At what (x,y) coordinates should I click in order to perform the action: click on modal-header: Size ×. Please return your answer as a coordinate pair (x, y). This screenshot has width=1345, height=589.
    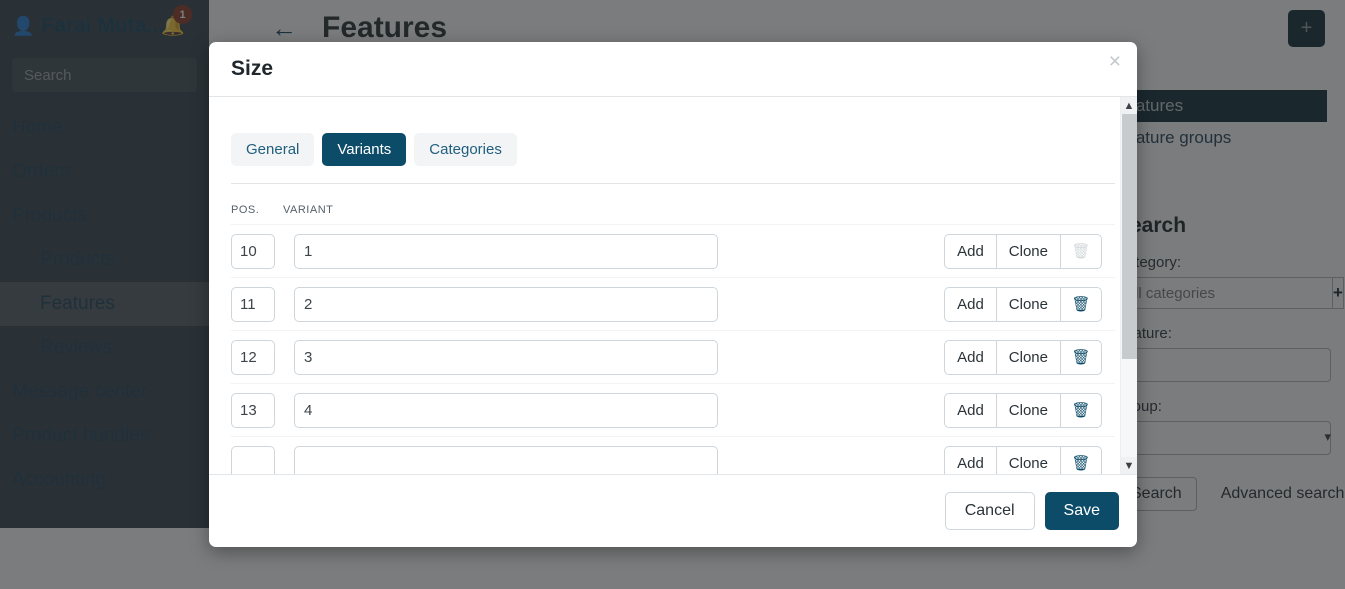
    Looking at the image, I should click on (673, 69).